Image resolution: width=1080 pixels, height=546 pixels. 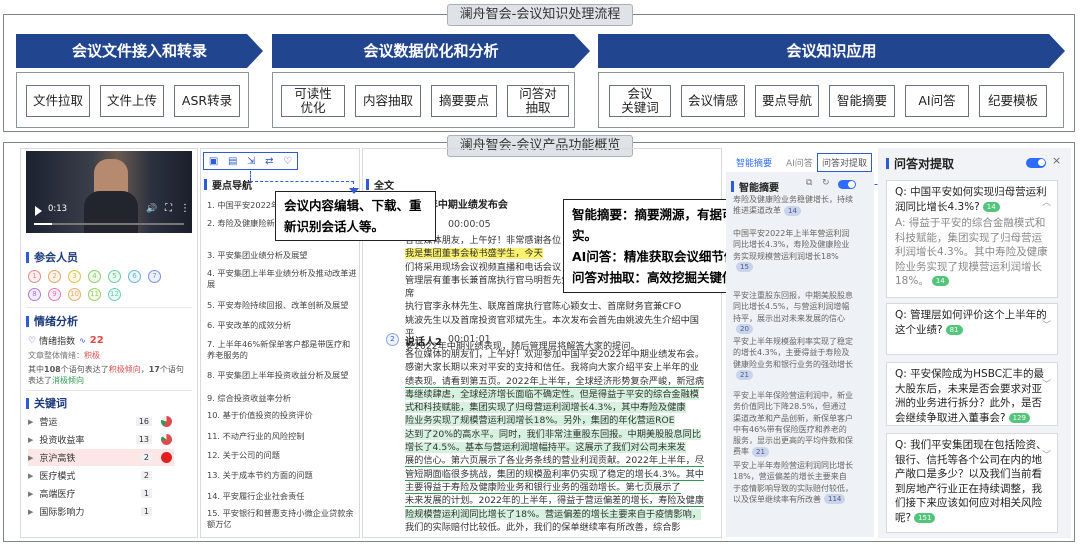 What do you see at coordinates (799, 162) in the screenshot?
I see `tab-ai-qa: AI问答` at bounding box center [799, 162].